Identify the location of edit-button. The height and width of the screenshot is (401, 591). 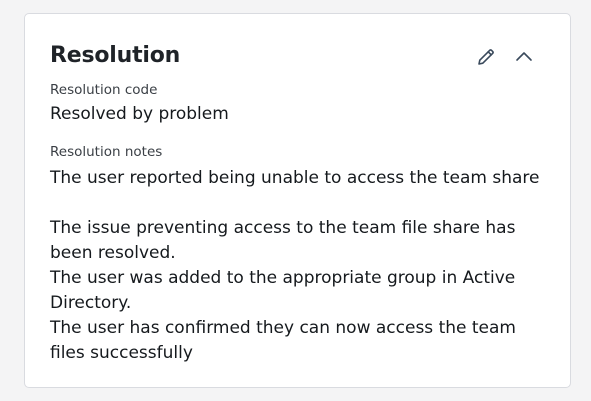
(486, 57).